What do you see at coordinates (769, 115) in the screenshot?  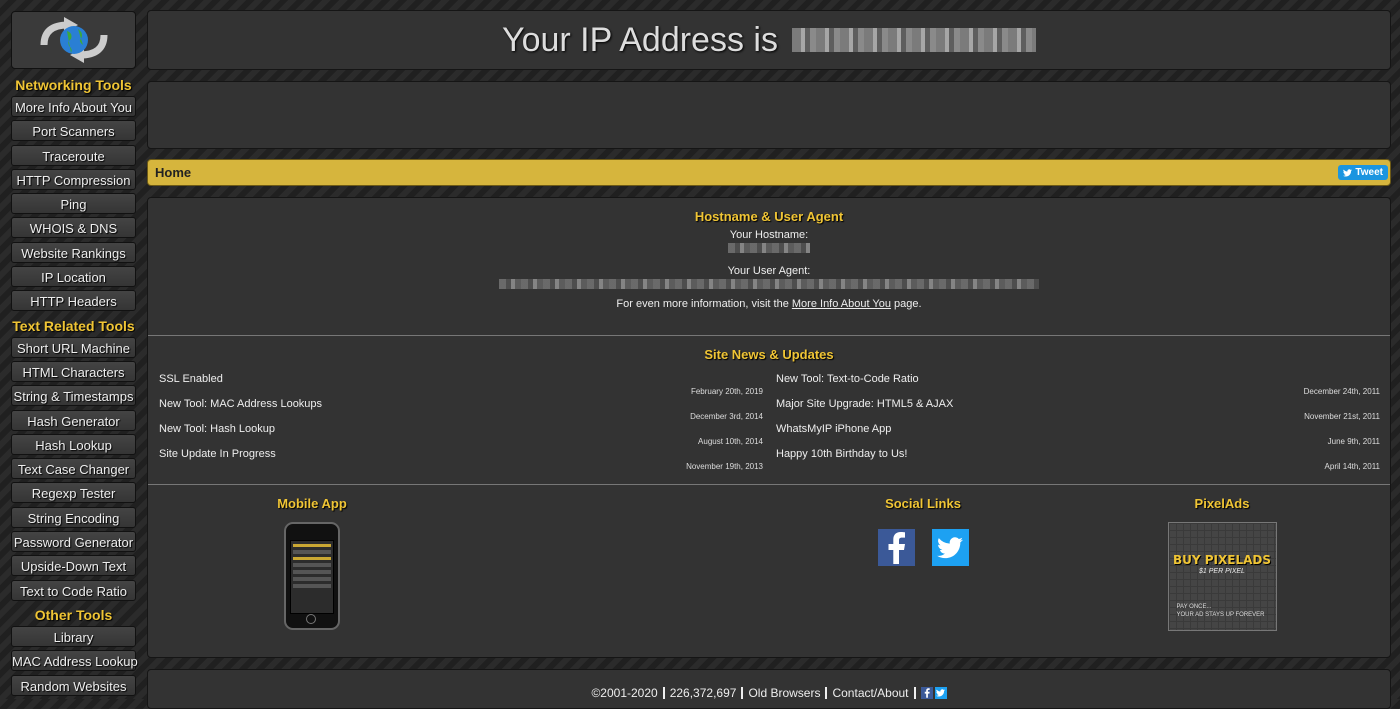 I see `ad-panel` at bounding box center [769, 115].